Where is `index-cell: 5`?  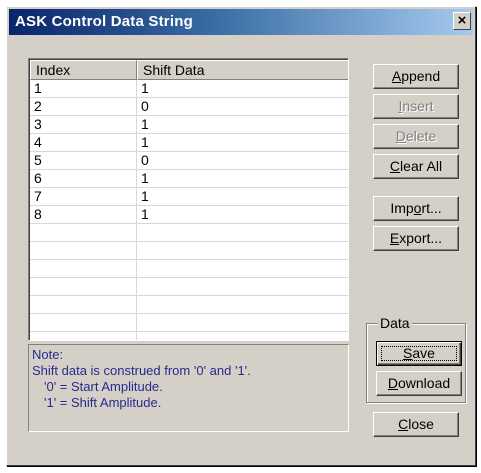
index-cell: 5 is located at coordinates (38, 160).